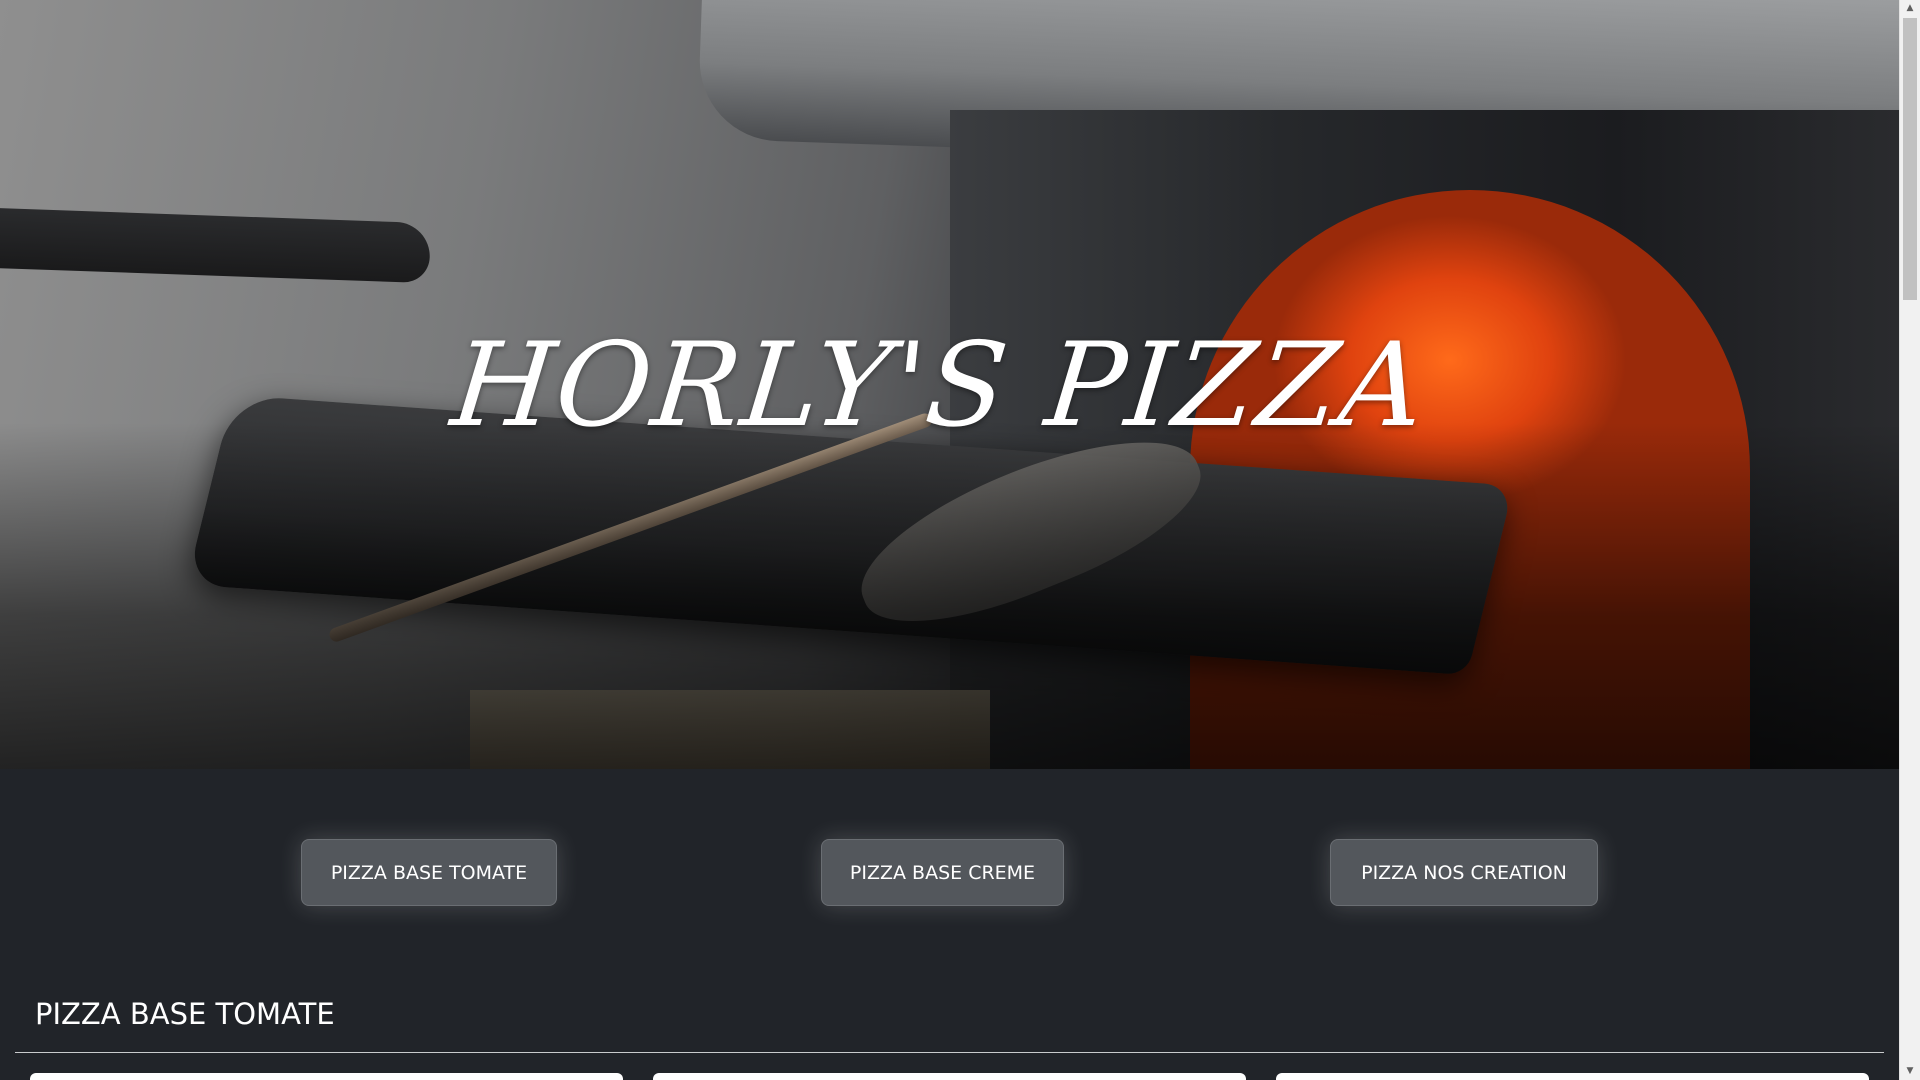  Describe the element at coordinates (1910, 1071) in the screenshot. I see `scroll-down-arrow-icon: ▼` at that location.